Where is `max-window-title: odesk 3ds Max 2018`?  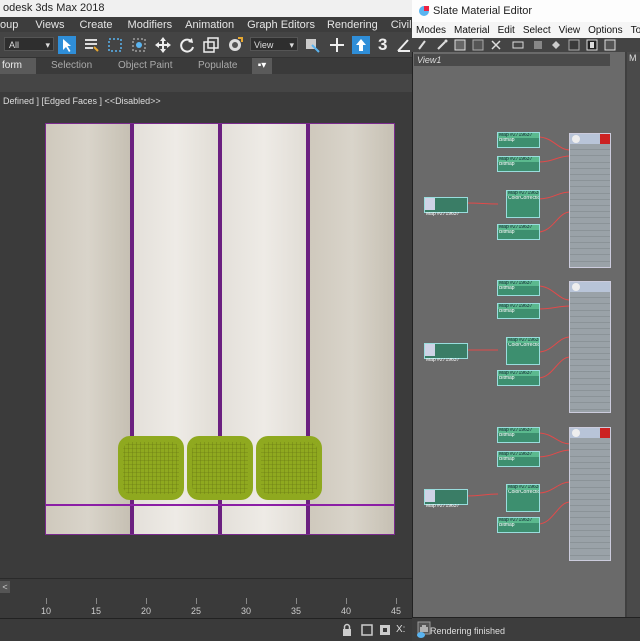
max-window-title: odesk 3ds Max 2018 is located at coordinates (54, 8).